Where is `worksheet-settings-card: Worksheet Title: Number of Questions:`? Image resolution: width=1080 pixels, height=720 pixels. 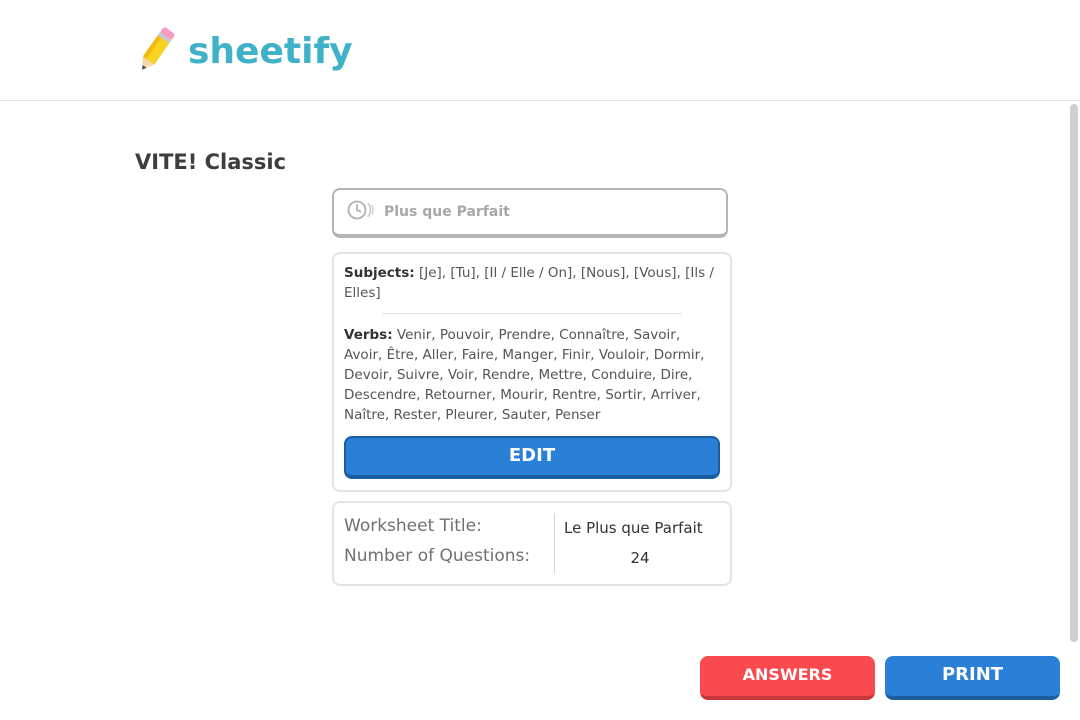 worksheet-settings-card: Worksheet Title: Number of Questions: is located at coordinates (532, 543).